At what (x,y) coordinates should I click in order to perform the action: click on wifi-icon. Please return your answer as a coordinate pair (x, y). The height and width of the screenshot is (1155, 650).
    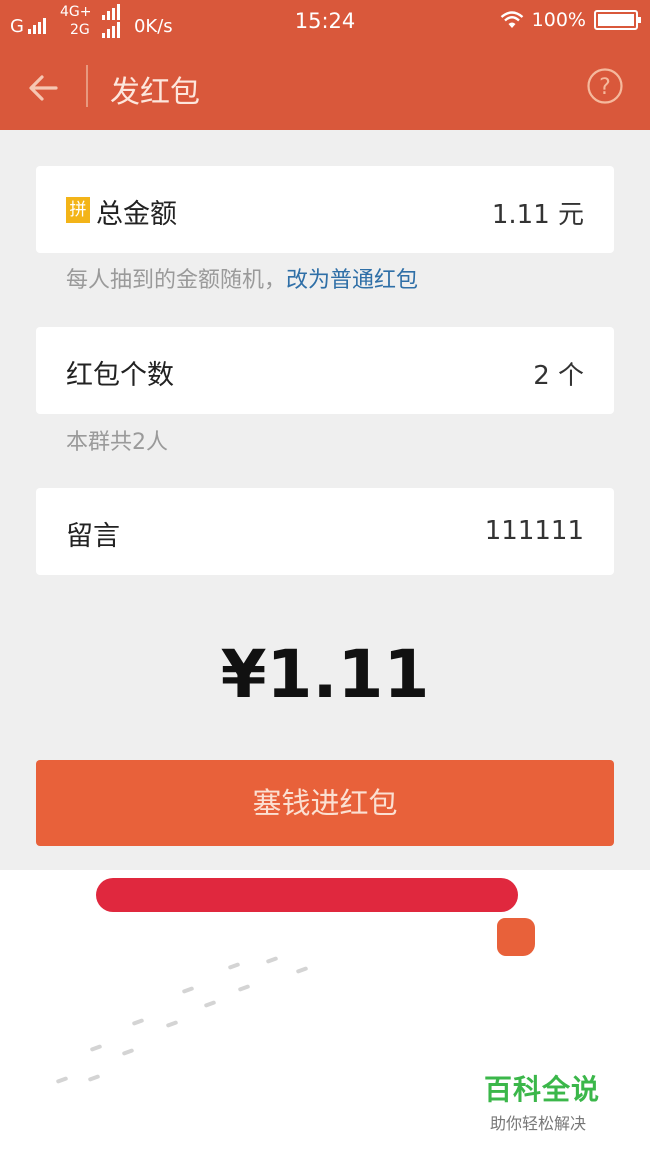
    Looking at the image, I should click on (511, 19).